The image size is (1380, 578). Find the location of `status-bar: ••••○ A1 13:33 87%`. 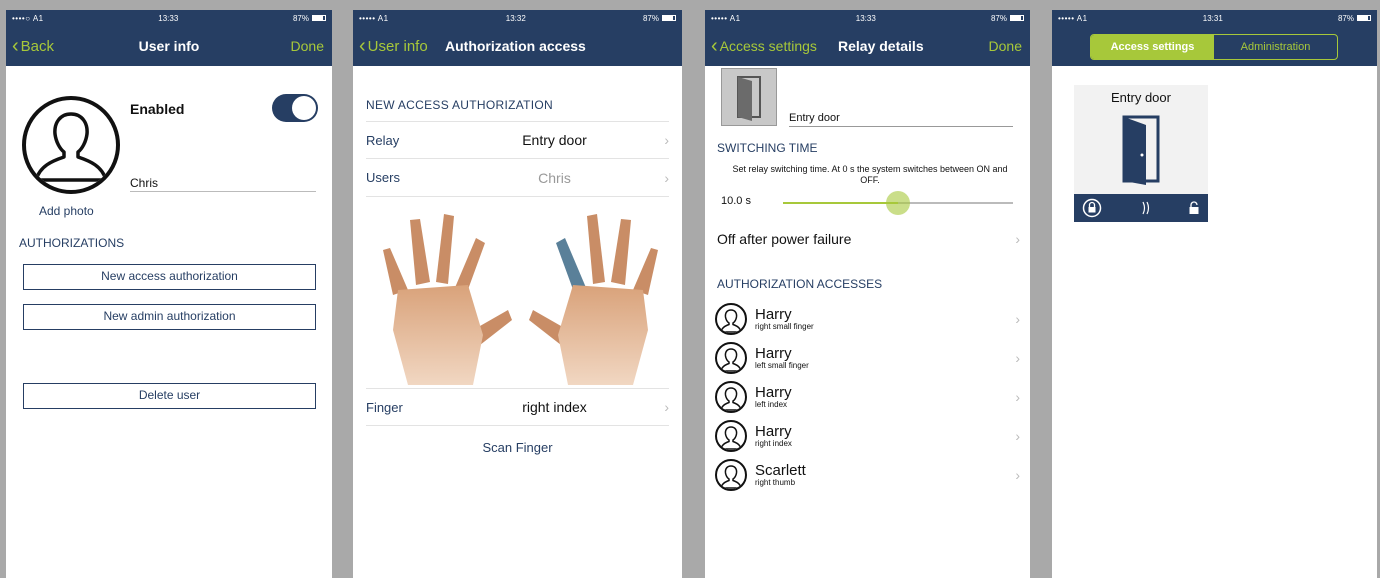

status-bar: ••••○ A1 13:33 87% is located at coordinates (169, 18).